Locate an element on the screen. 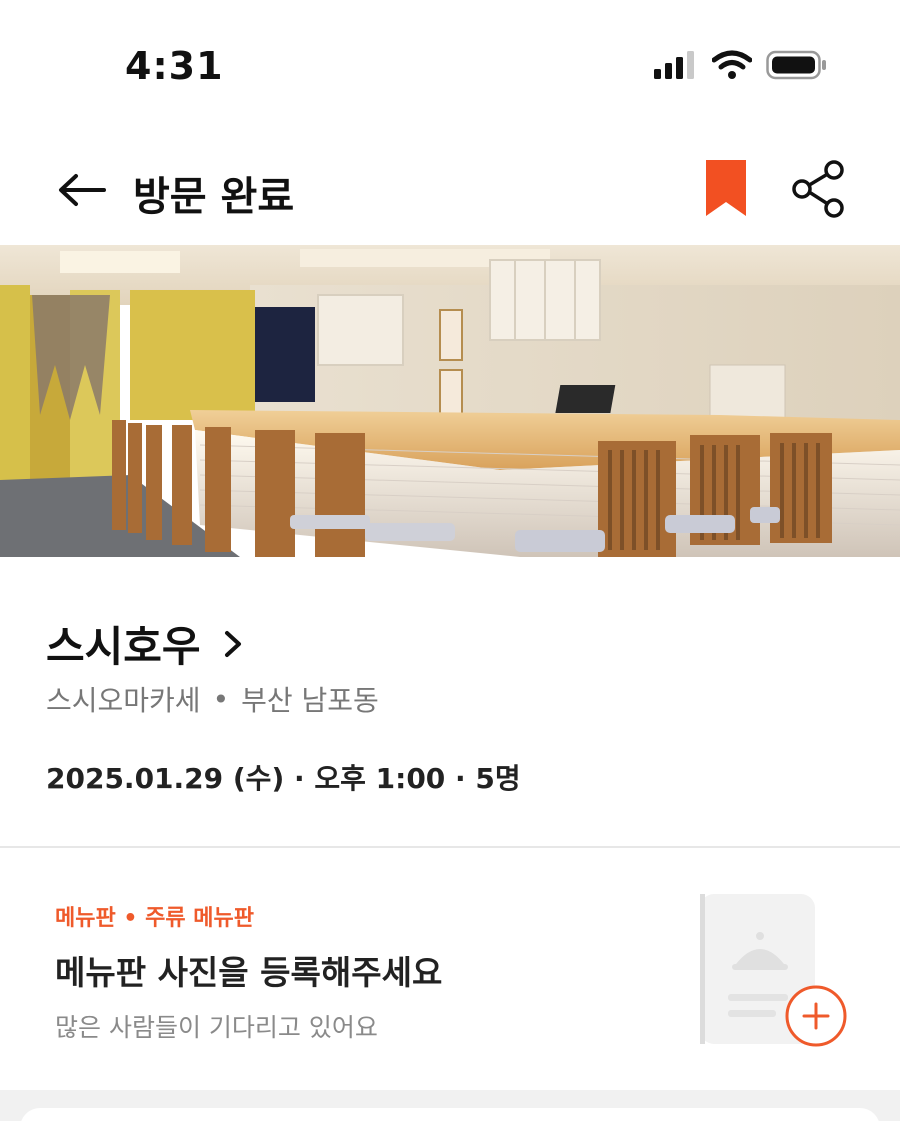  share-icon is located at coordinates (818, 189).